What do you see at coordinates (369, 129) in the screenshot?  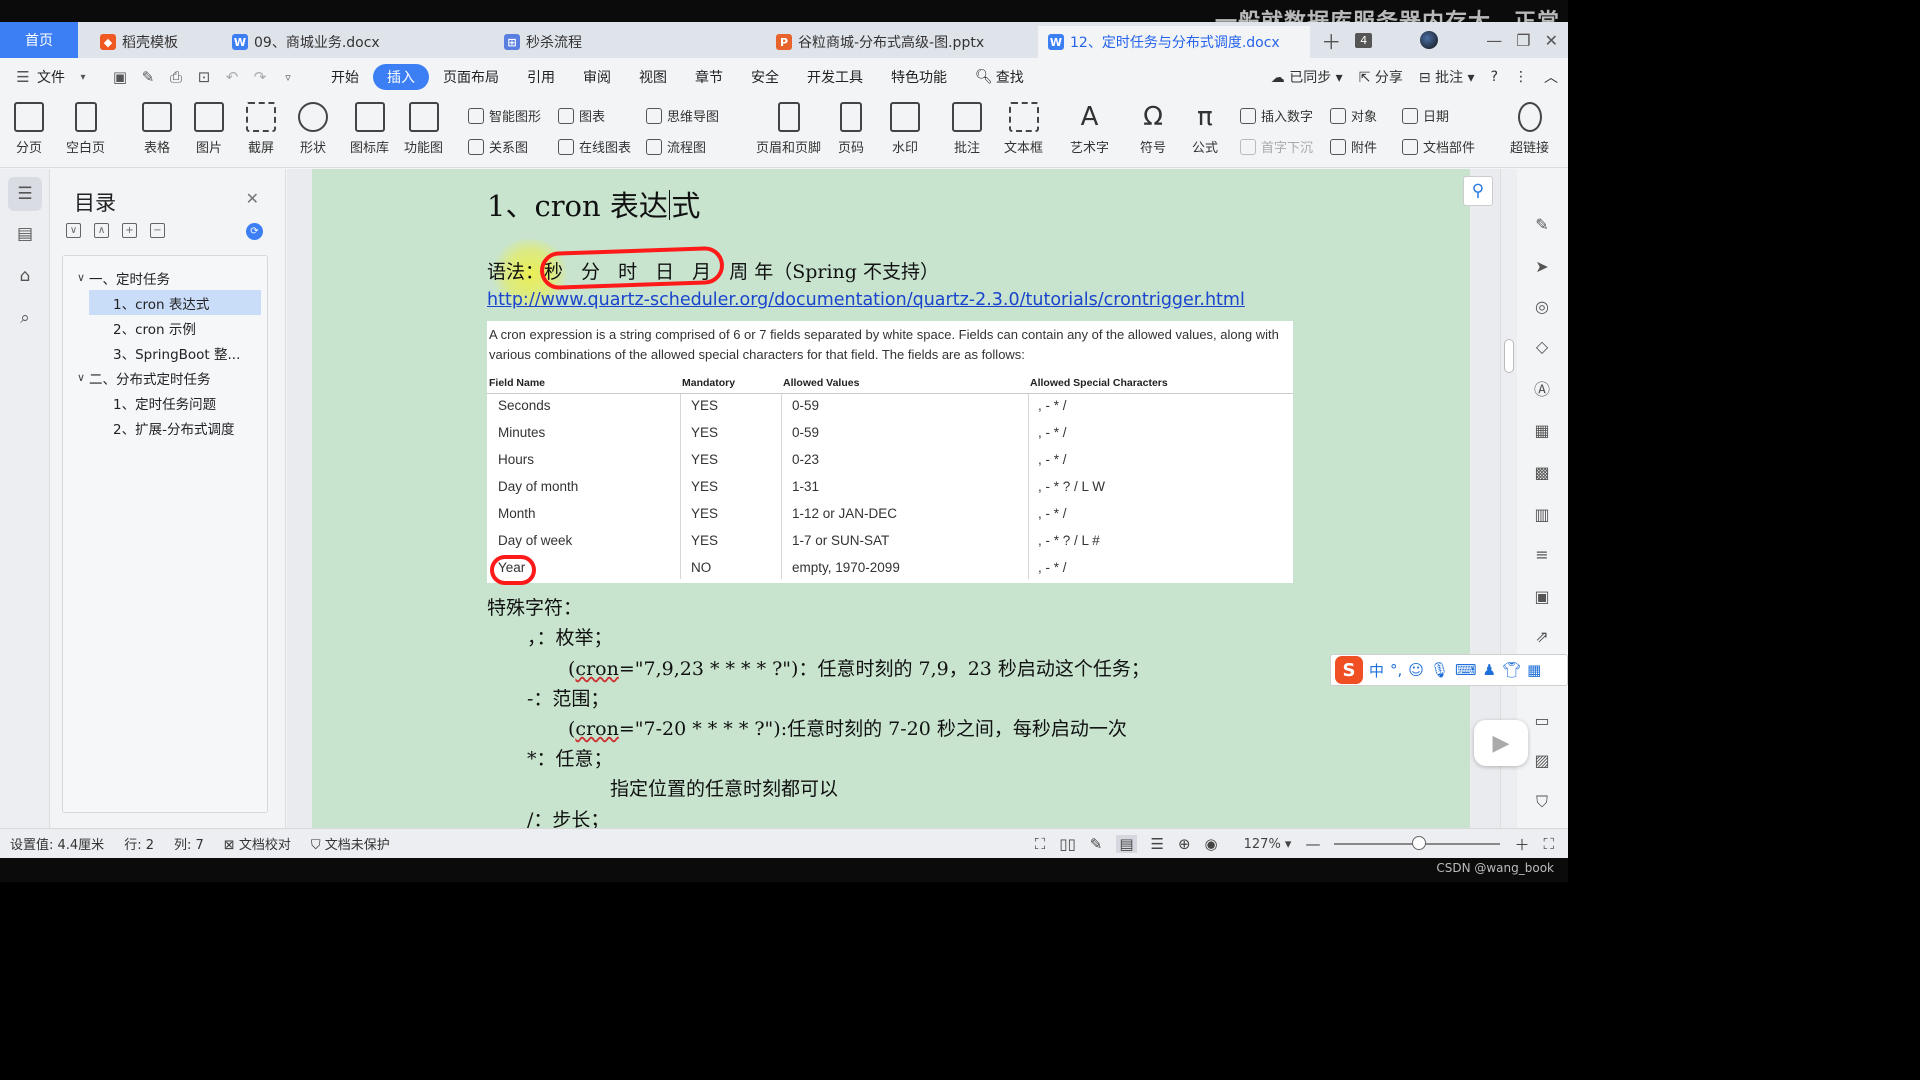 I see `icon-library-button: 图标库` at bounding box center [369, 129].